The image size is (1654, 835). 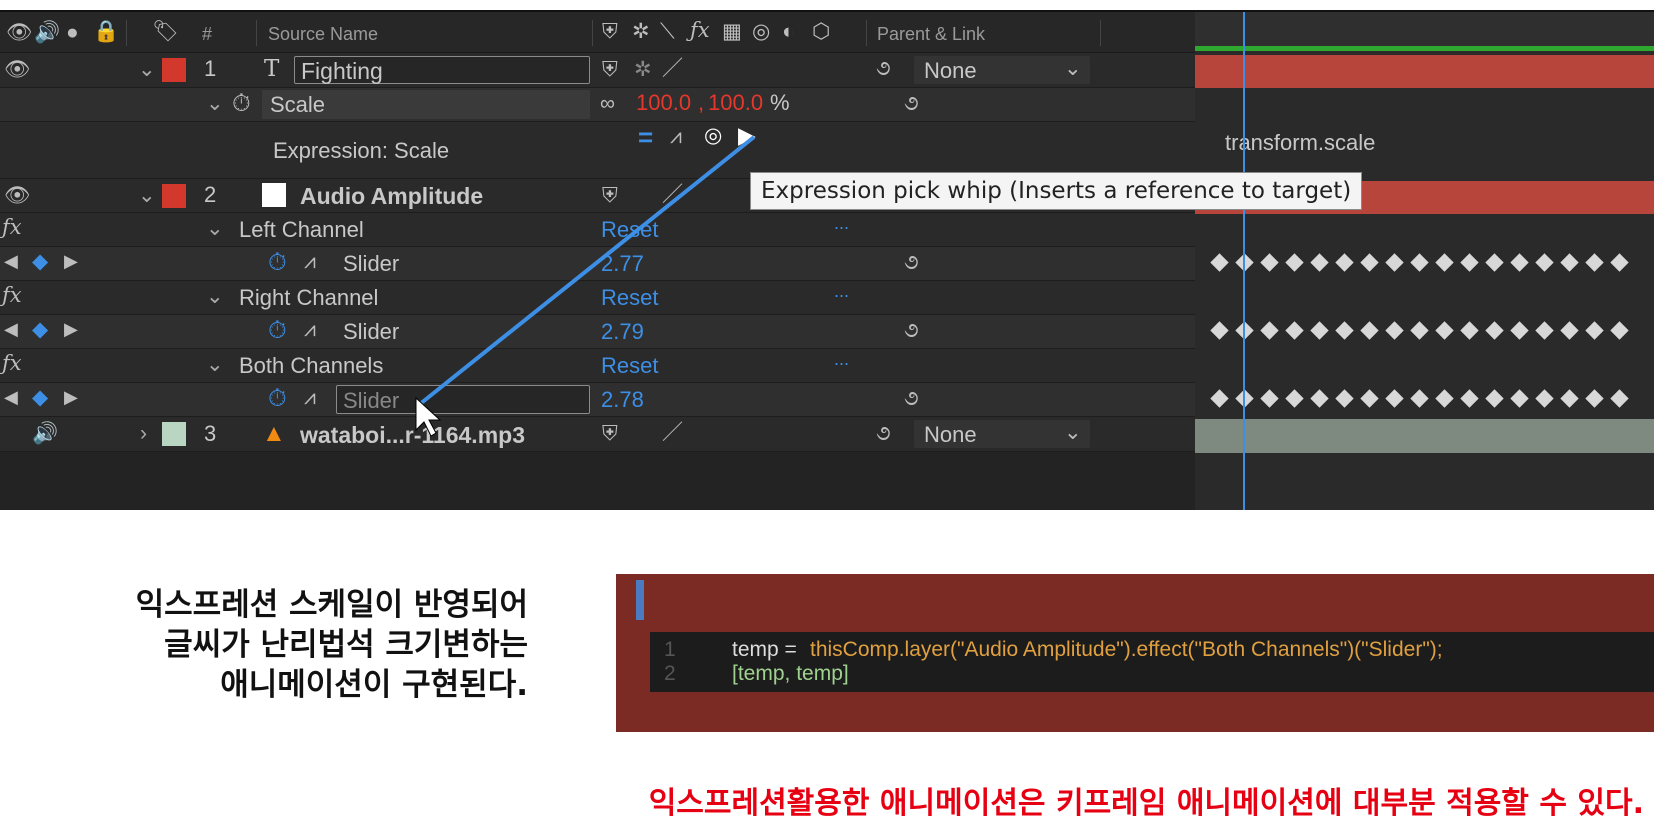 I want to click on mouse-cursor-icon, so click(x=428, y=416).